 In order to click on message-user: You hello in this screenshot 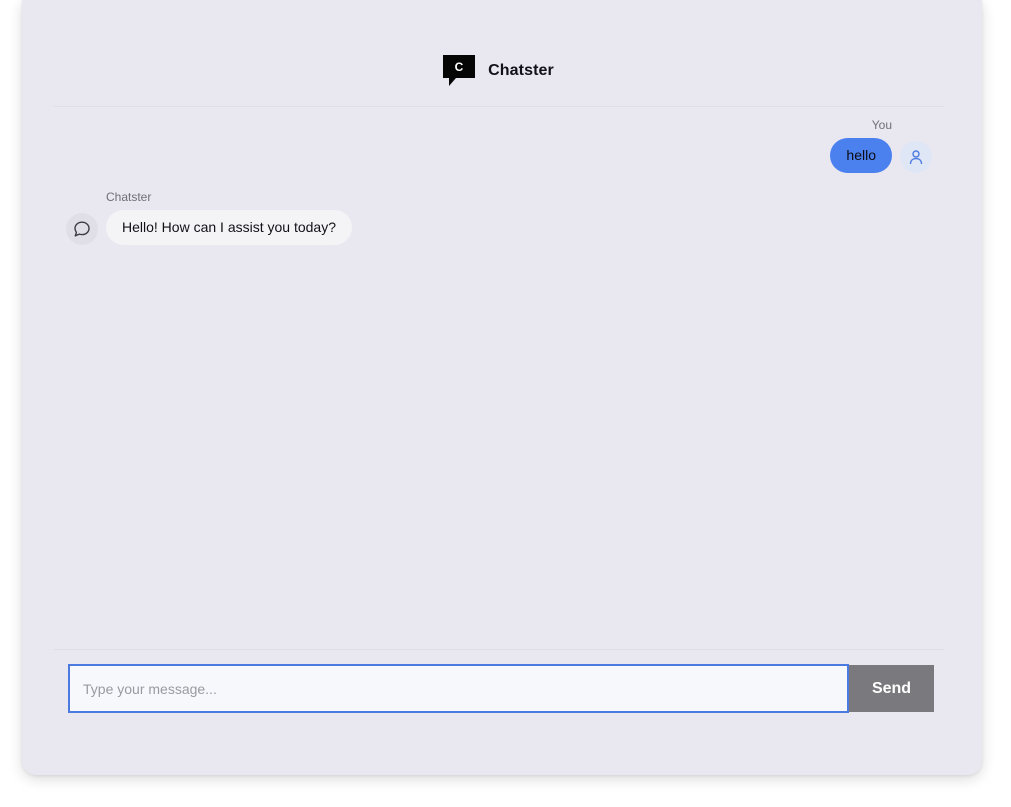, I will do `click(881, 145)`.